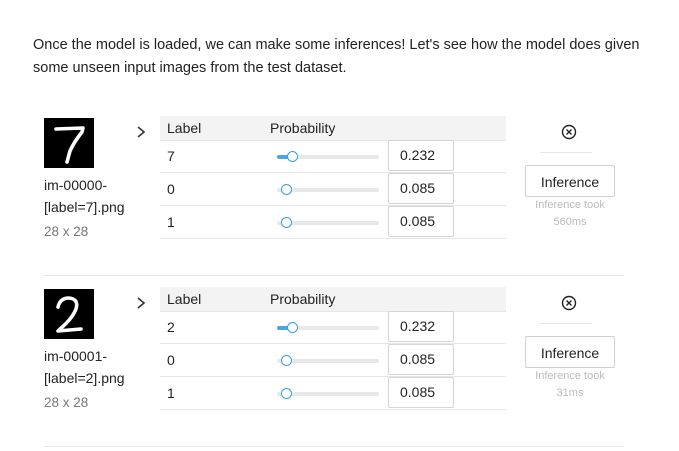 The image size is (679, 451). What do you see at coordinates (171, 156) in the screenshot?
I see `prediction-label: 7` at bounding box center [171, 156].